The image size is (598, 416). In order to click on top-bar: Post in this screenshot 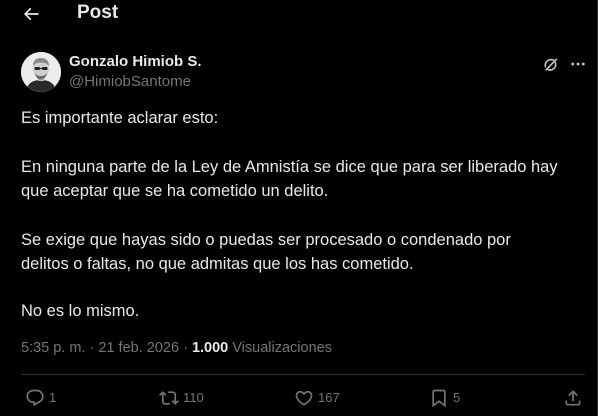, I will do `click(299, 15)`.